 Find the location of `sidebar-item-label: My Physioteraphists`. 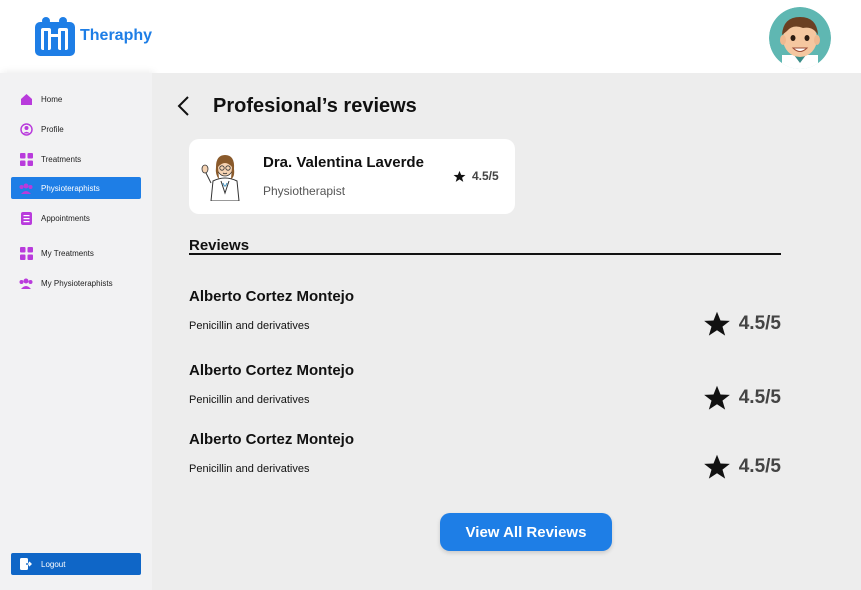

sidebar-item-label: My Physioteraphists is located at coordinates (77, 283).